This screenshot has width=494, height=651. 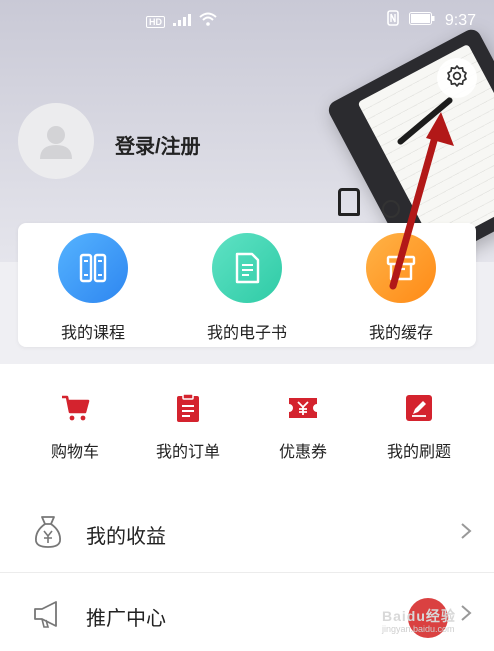 I want to click on money-bag-icon, so click(x=48, y=532).